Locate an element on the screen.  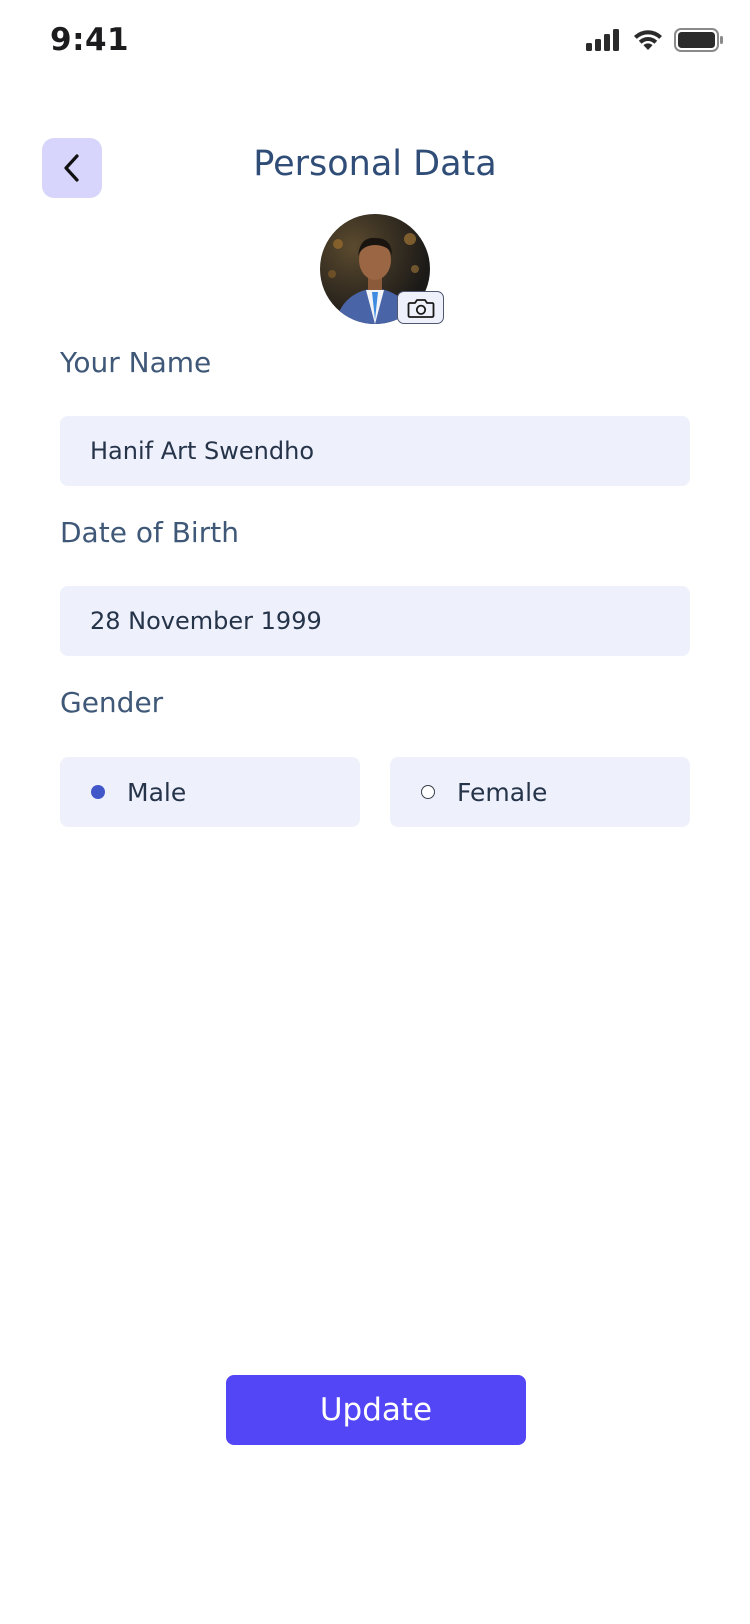
dob-label: Date of Birth is located at coordinates (149, 532).